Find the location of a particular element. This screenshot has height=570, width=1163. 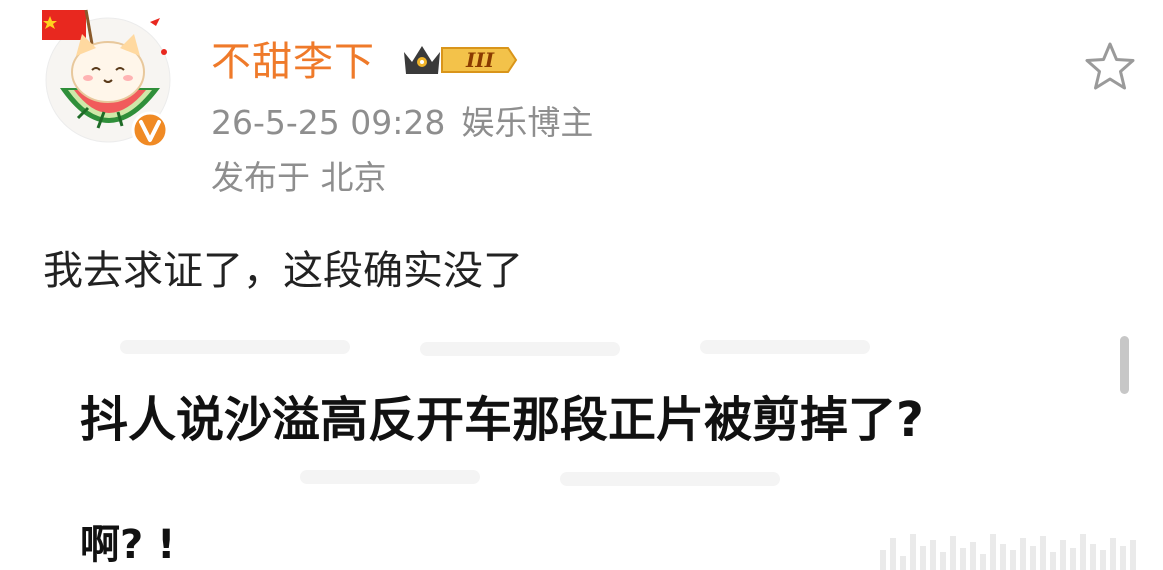

username: 不甜李下 is located at coordinates (293, 62).